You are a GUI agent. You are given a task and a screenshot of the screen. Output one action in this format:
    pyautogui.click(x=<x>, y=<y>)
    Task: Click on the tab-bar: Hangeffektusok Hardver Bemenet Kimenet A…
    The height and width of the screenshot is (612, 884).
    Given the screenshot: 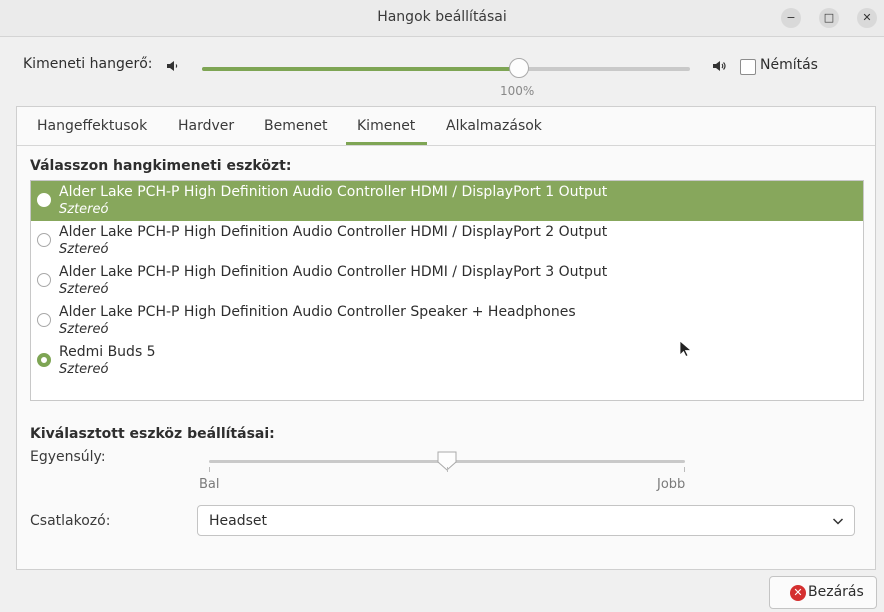 What is the action you would take?
    pyautogui.click(x=446, y=126)
    